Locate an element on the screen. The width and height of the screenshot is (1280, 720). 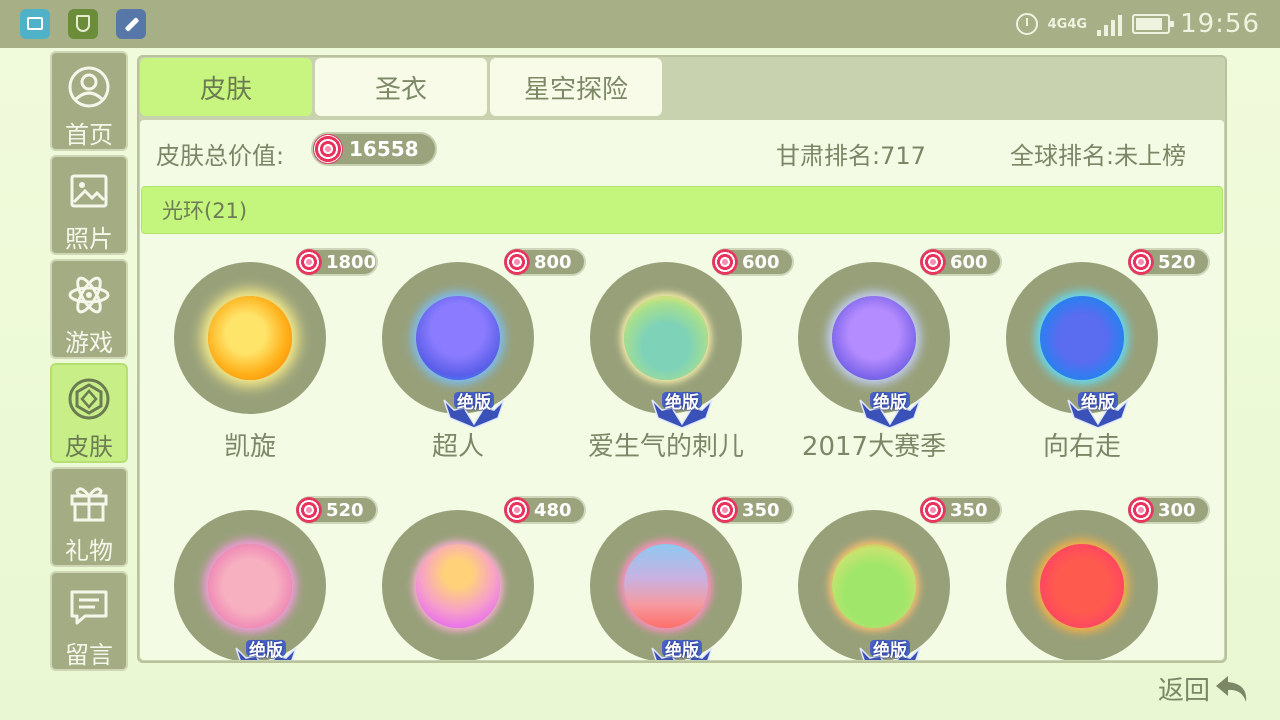
photo-icon is located at coordinates (89, 191).